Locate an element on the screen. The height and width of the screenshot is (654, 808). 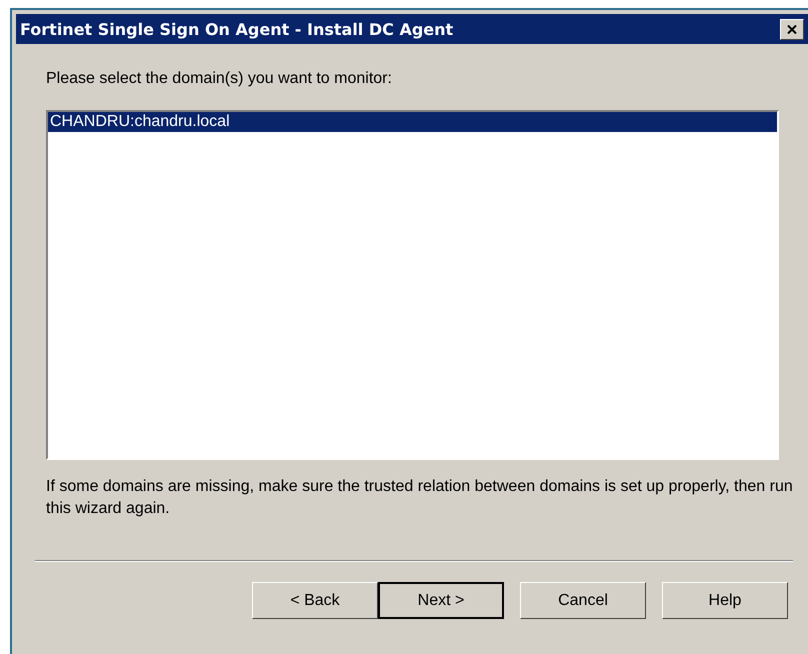
wizard-button: Next > is located at coordinates (441, 600).